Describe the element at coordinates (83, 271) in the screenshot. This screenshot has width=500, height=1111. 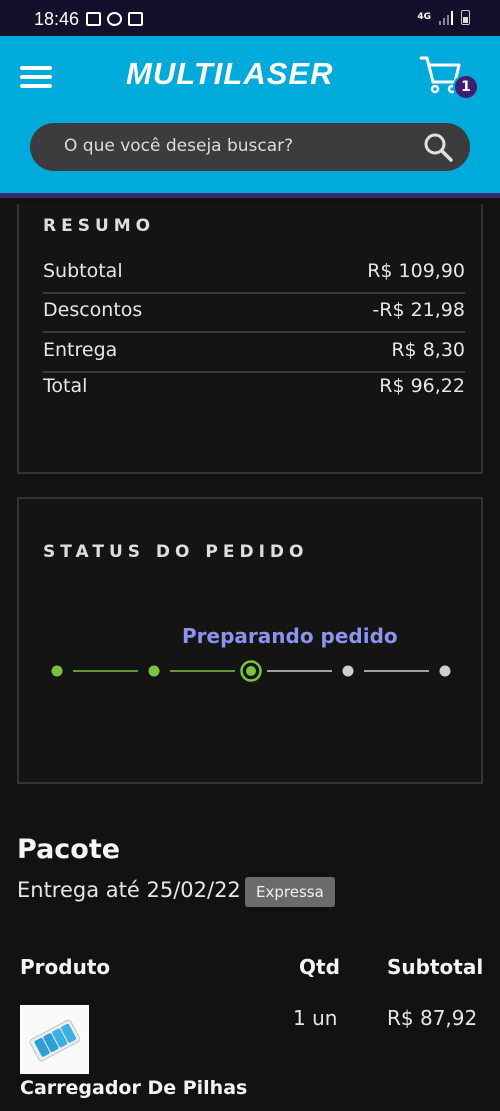
I see `summary-label: Subtotal` at that location.